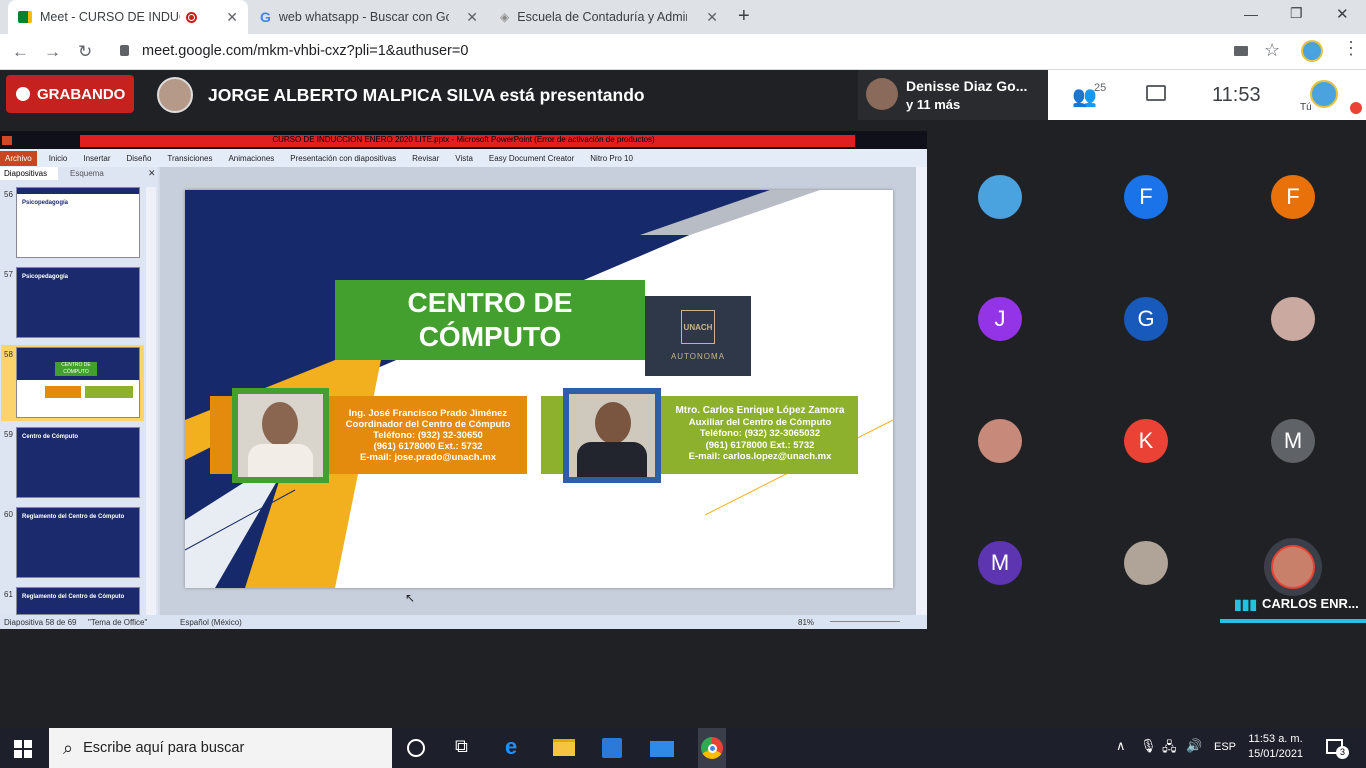  What do you see at coordinates (18, 158) in the screenshot?
I see `ppt-menu-archivo: Archivo` at bounding box center [18, 158].